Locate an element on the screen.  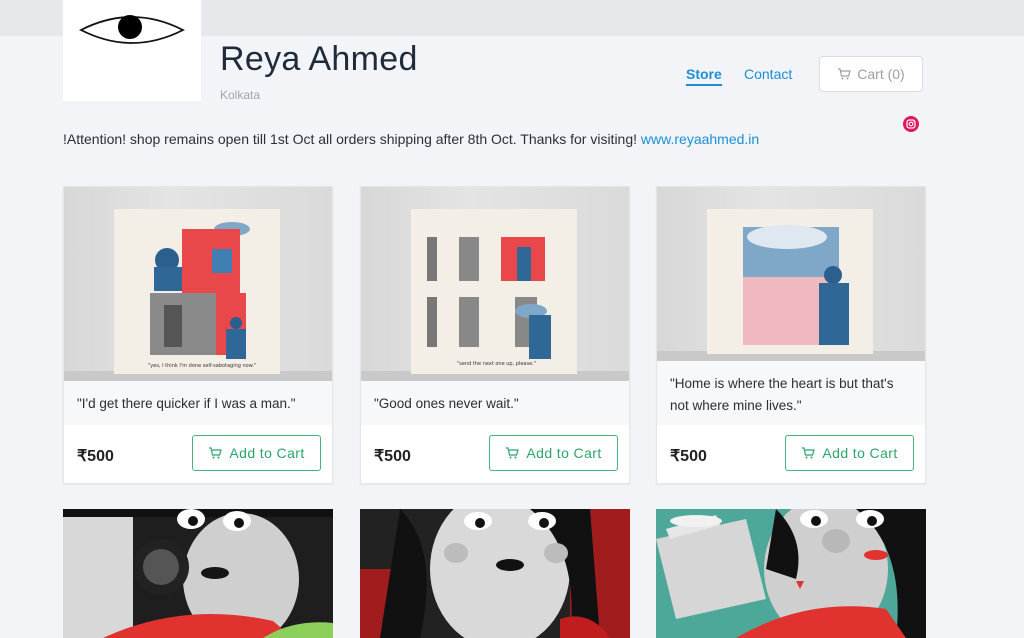
nav-contact-link: Contact is located at coordinates (768, 74).